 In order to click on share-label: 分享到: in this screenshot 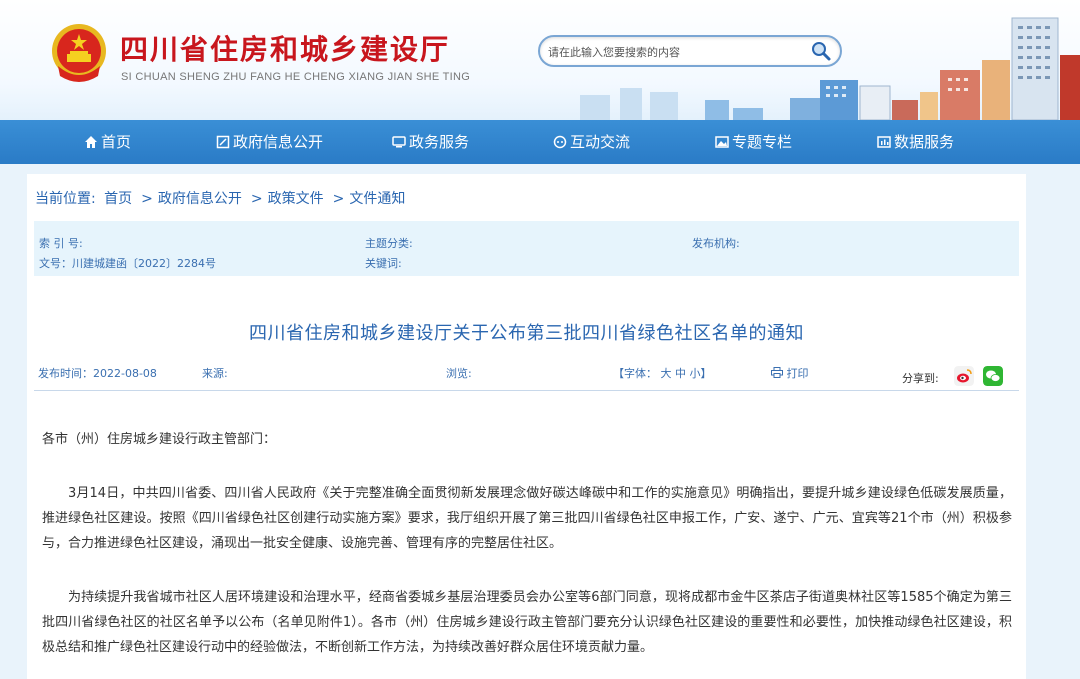, I will do `click(920, 378)`.